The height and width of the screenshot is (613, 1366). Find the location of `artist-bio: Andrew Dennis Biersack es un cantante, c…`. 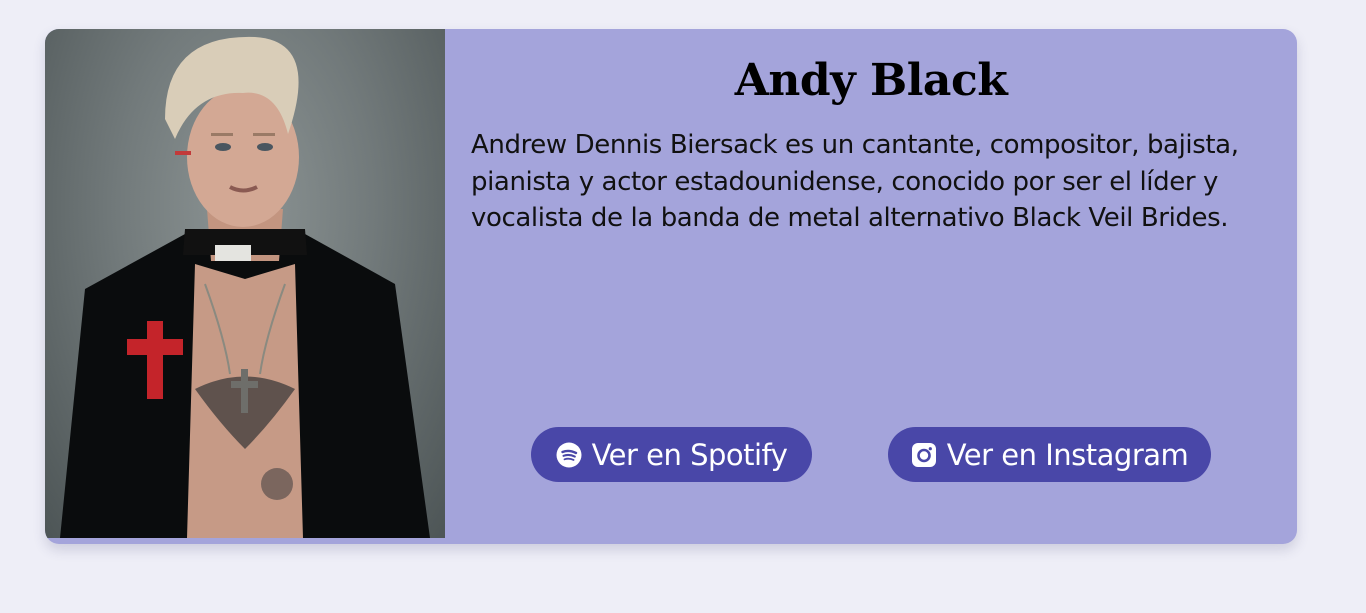

artist-bio: Andrew Dennis Biersack es un cantante, c… is located at coordinates (855, 181).